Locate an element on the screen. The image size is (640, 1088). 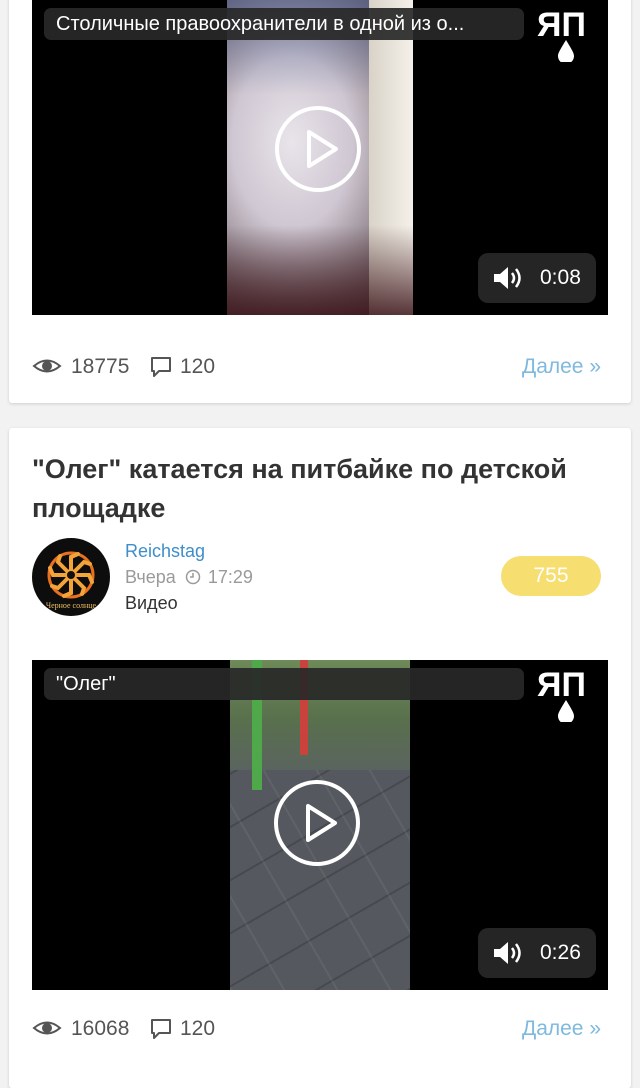
video-duration: 0:26 is located at coordinates (560, 952).